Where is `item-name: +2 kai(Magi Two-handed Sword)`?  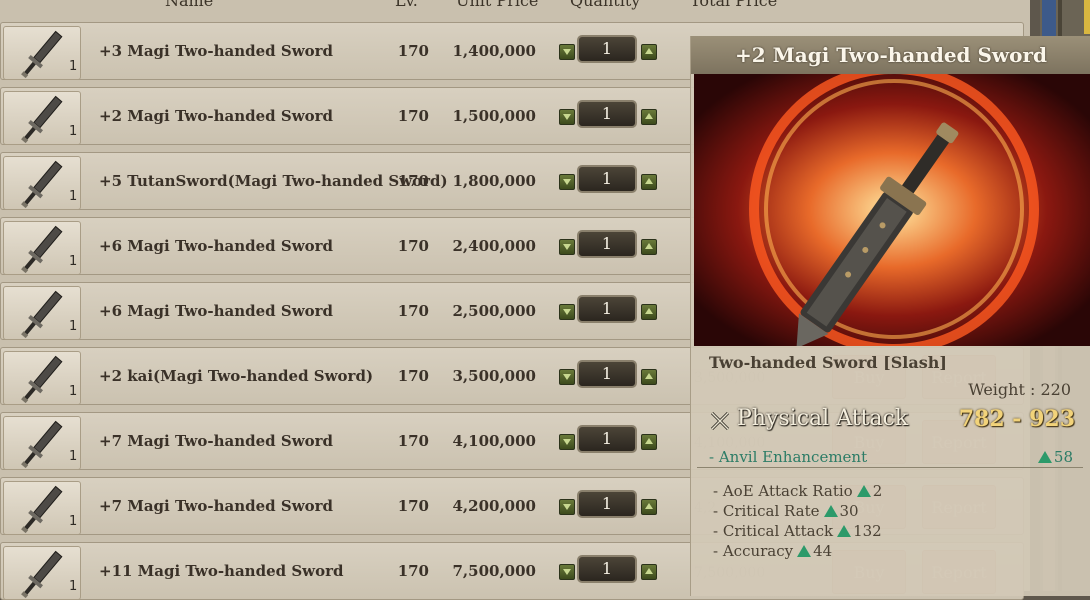 item-name: +2 kai(Magi Two-handed Sword) is located at coordinates (236, 376).